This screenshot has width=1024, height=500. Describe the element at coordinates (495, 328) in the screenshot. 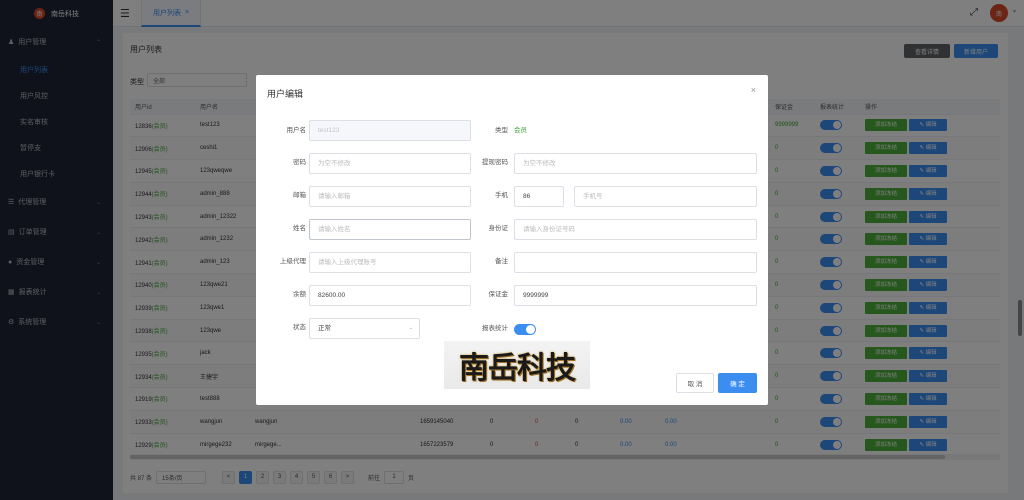

I see `report-stats-label: 报表统计` at that location.